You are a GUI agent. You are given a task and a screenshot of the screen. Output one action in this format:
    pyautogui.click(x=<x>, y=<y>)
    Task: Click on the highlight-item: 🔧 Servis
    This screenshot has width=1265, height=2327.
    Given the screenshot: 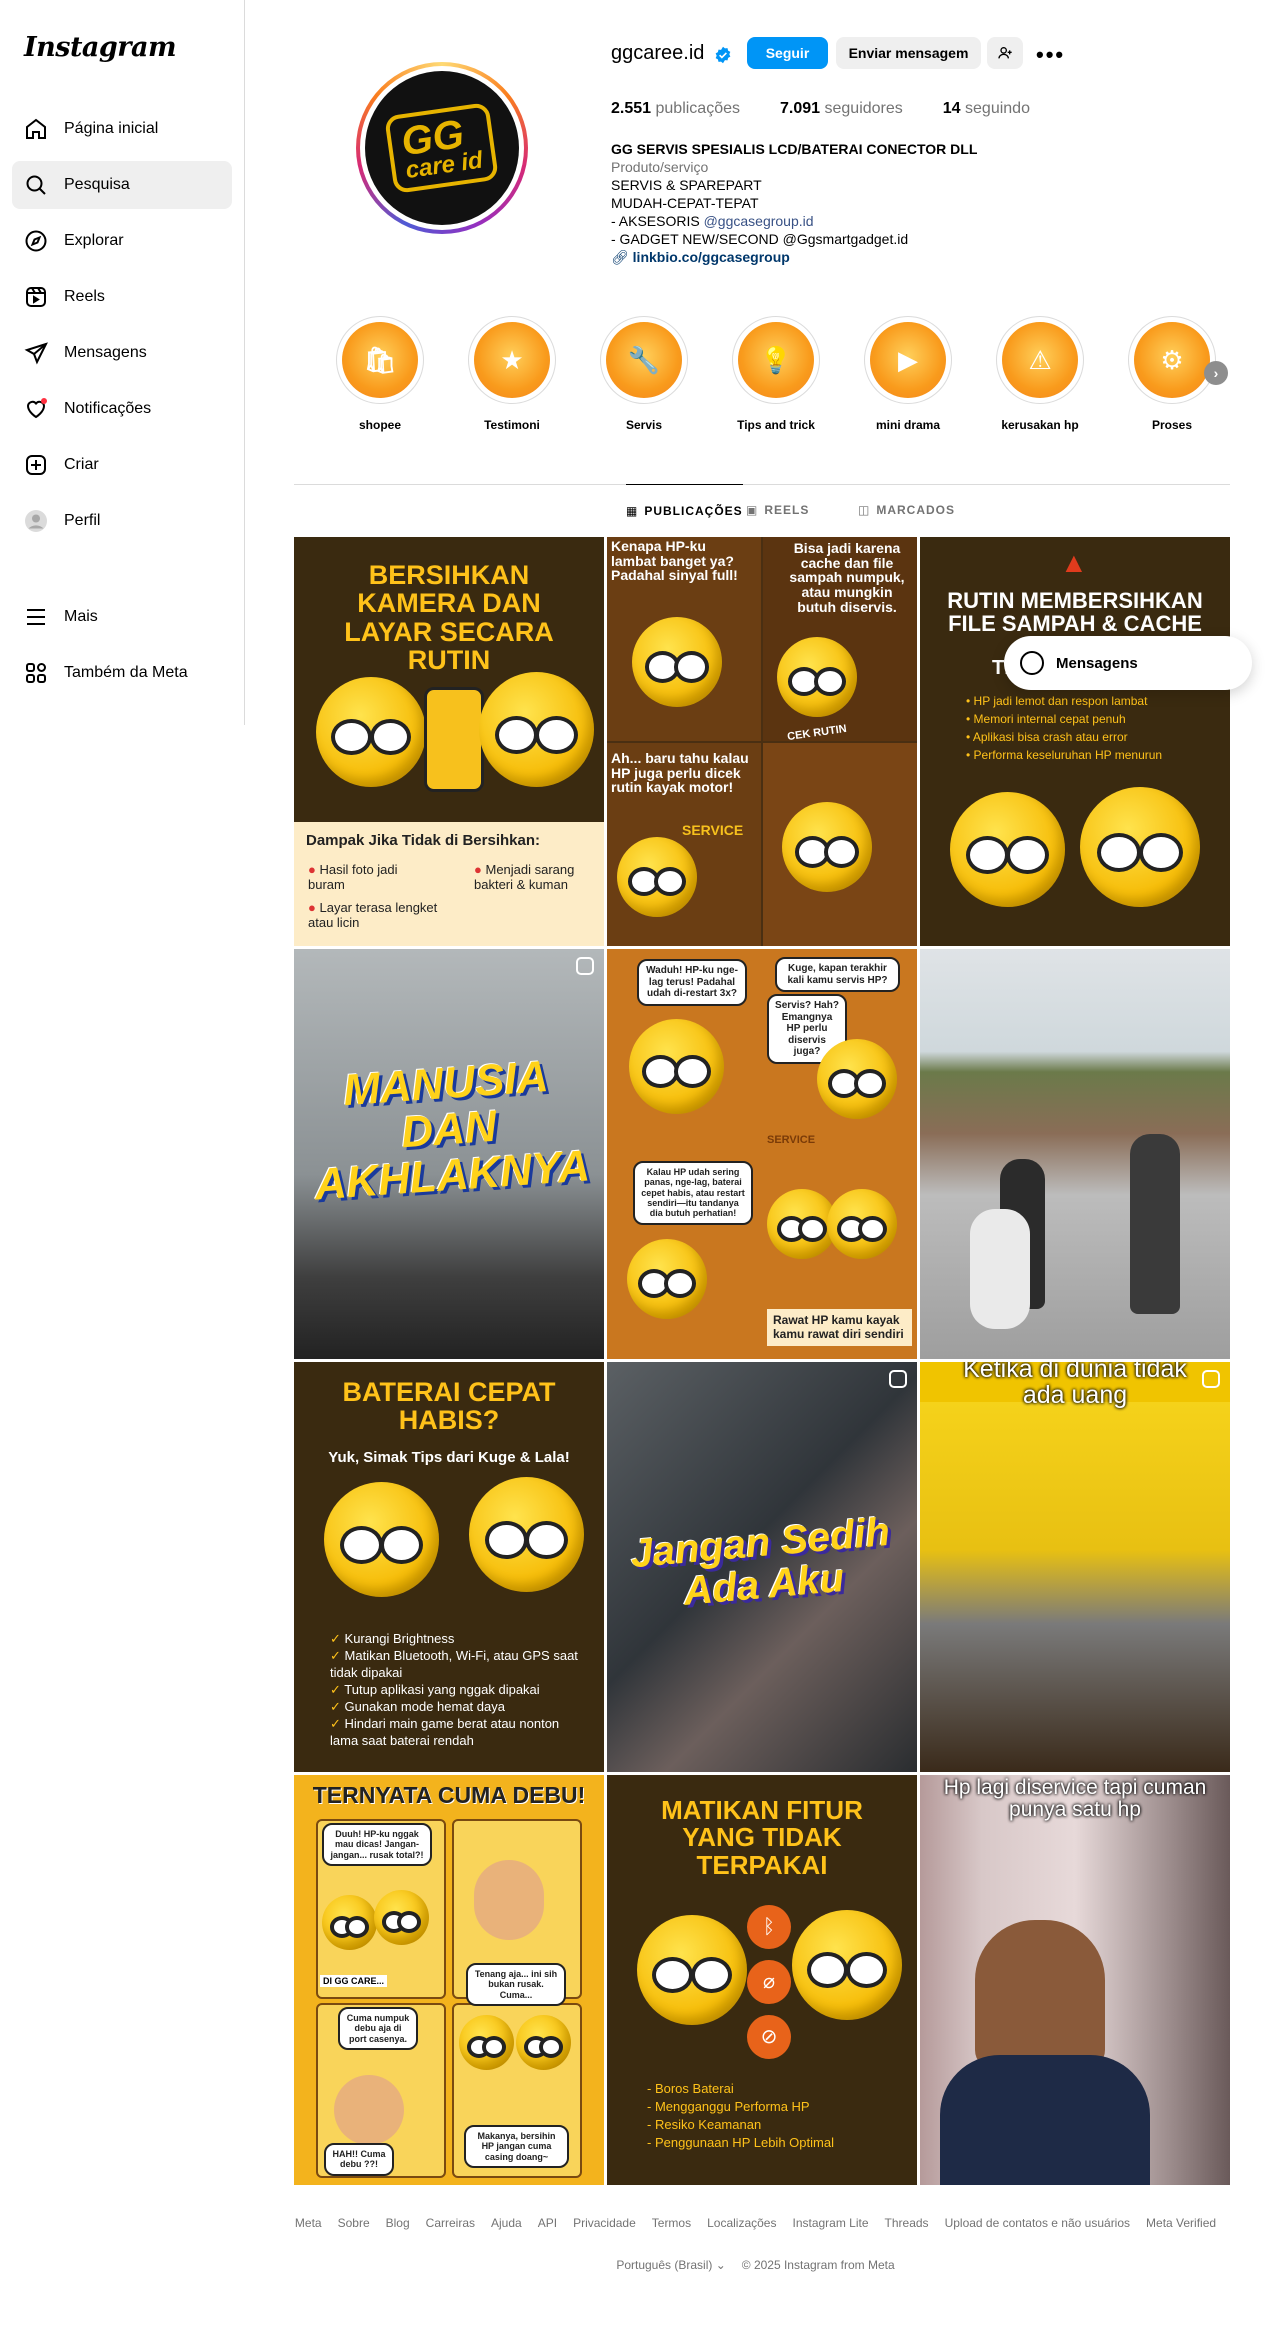 What is the action you would take?
    pyautogui.click(x=644, y=374)
    